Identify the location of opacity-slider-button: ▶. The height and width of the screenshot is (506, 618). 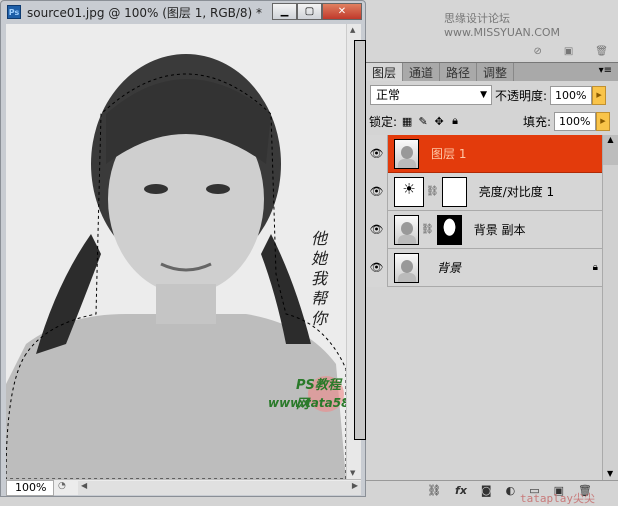
(599, 95).